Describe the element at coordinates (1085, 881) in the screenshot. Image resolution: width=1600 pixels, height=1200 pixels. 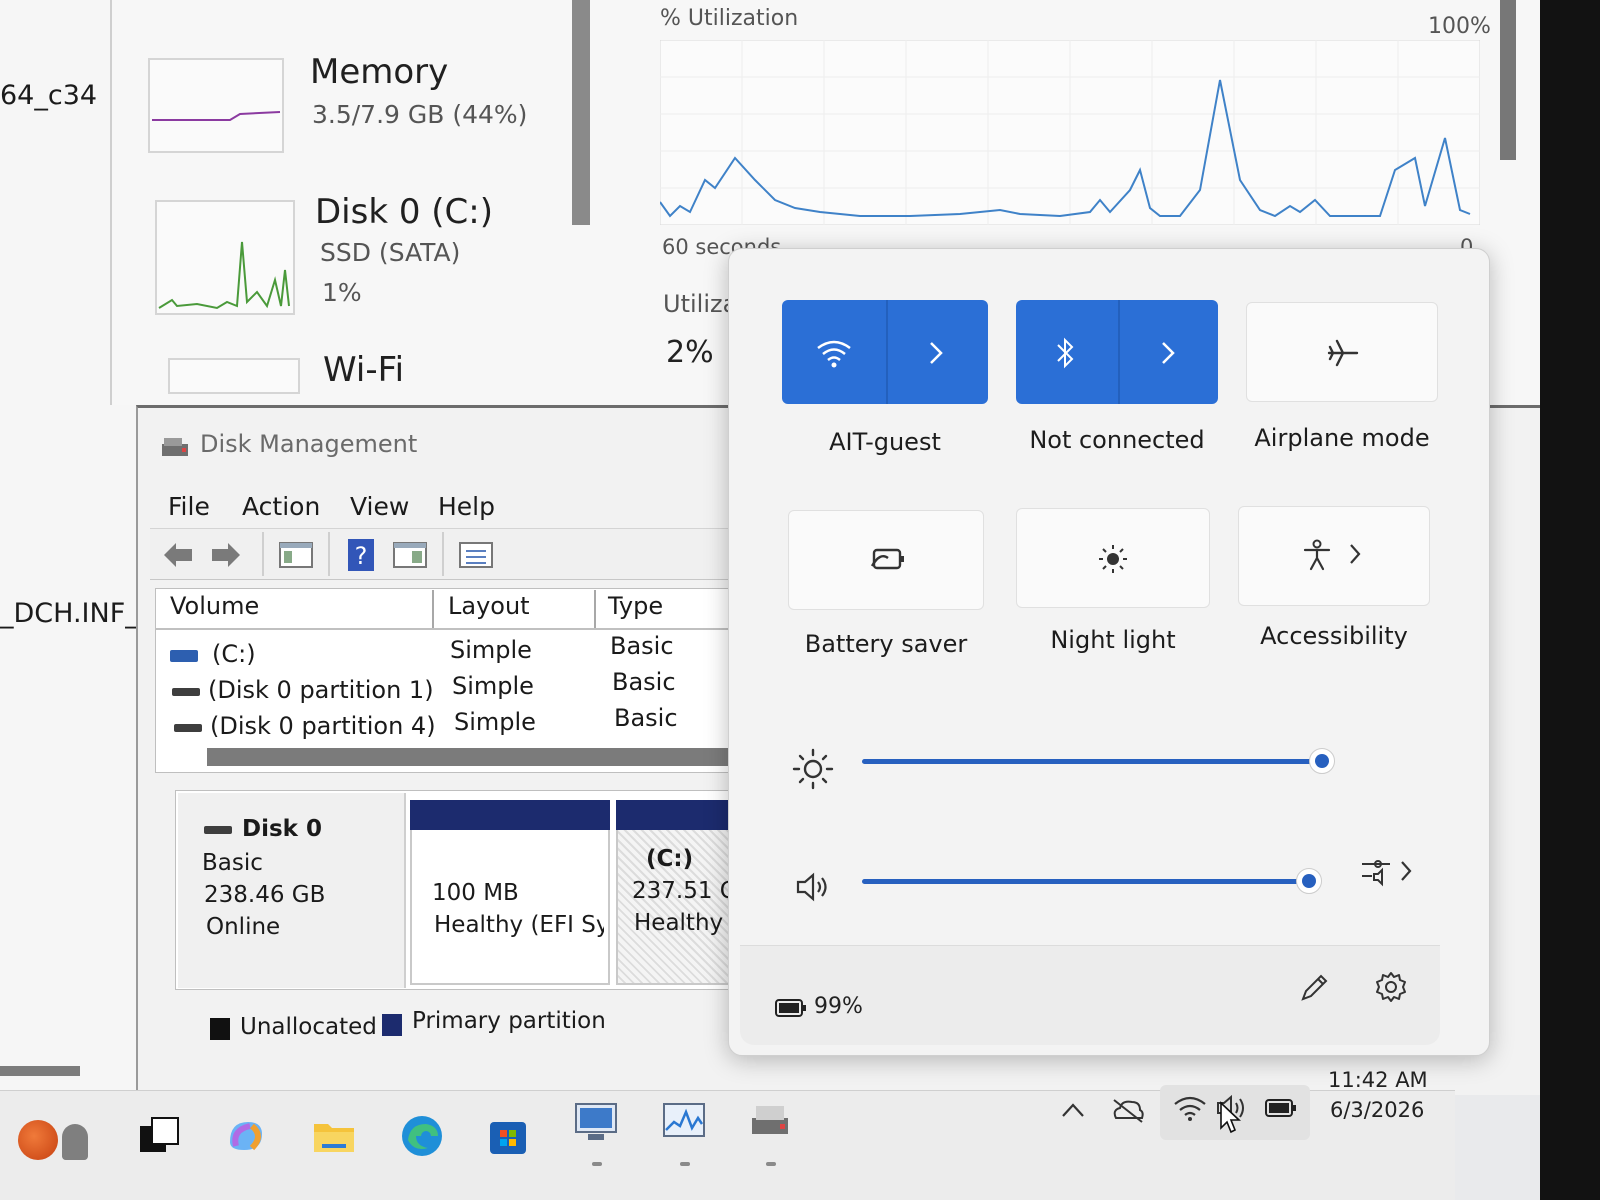
I see `volume-slider-track` at that location.